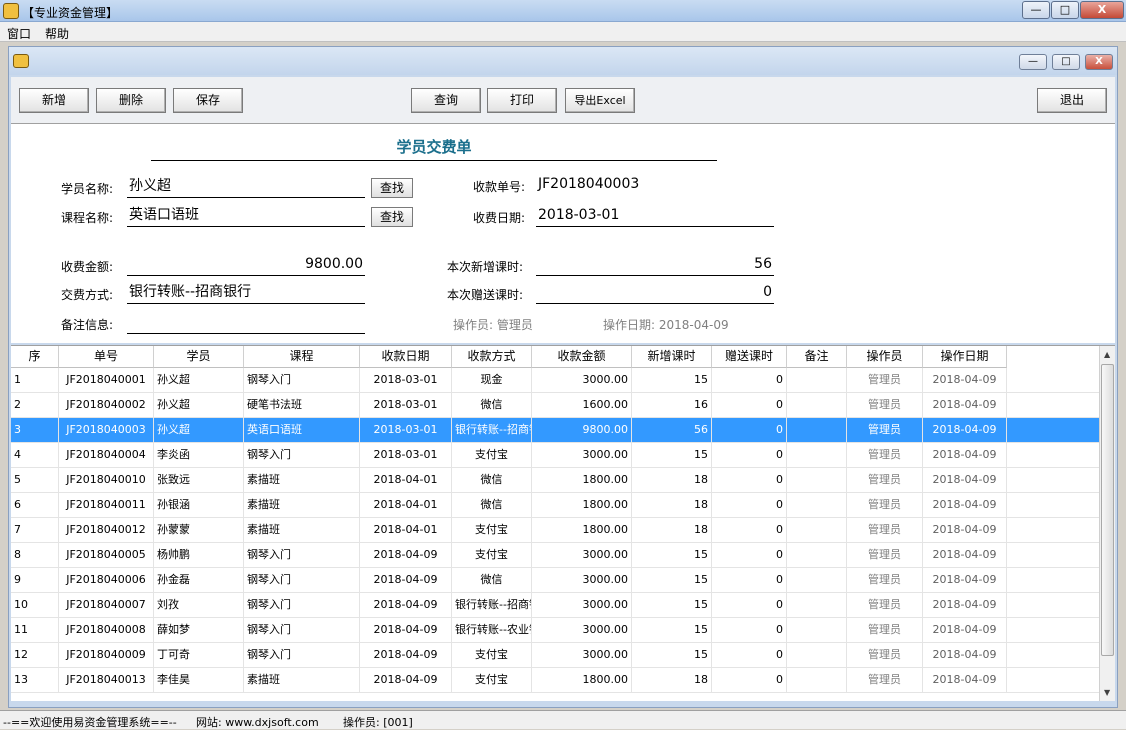 The width and height of the screenshot is (1126, 730). What do you see at coordinates (965, 357) in the screenshot?
I see `col-header-op-date: 操作日期` at bounding box center [965, 357].